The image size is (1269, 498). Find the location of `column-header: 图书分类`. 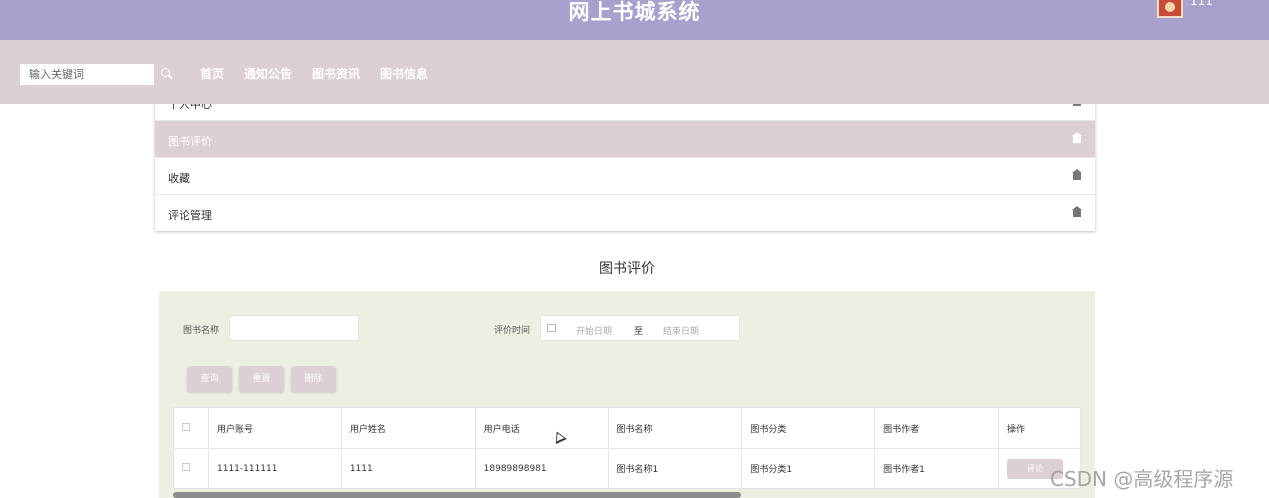

column-header: 图书分类 is located at coordinates (808, 428).